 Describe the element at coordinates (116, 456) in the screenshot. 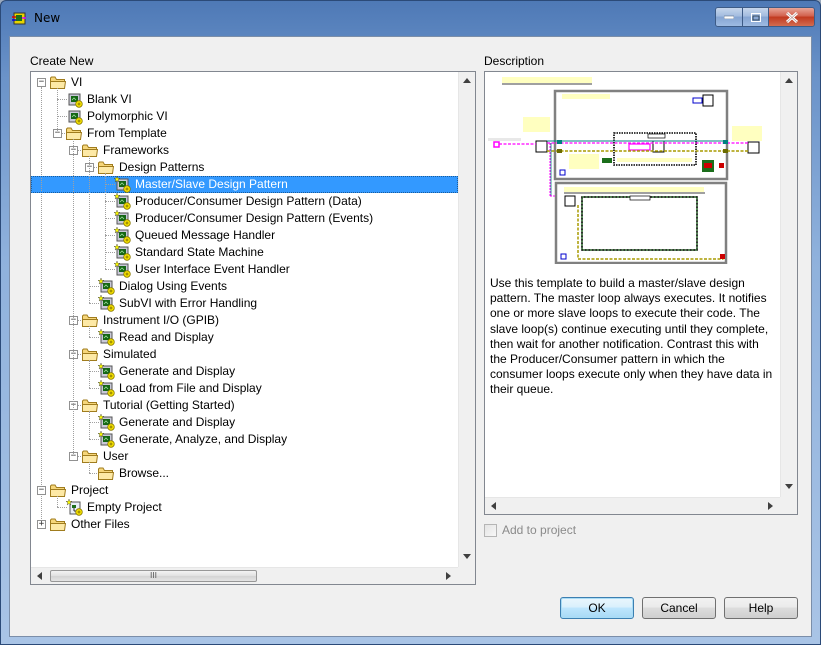

I see `tree-item-label: User` at that location.